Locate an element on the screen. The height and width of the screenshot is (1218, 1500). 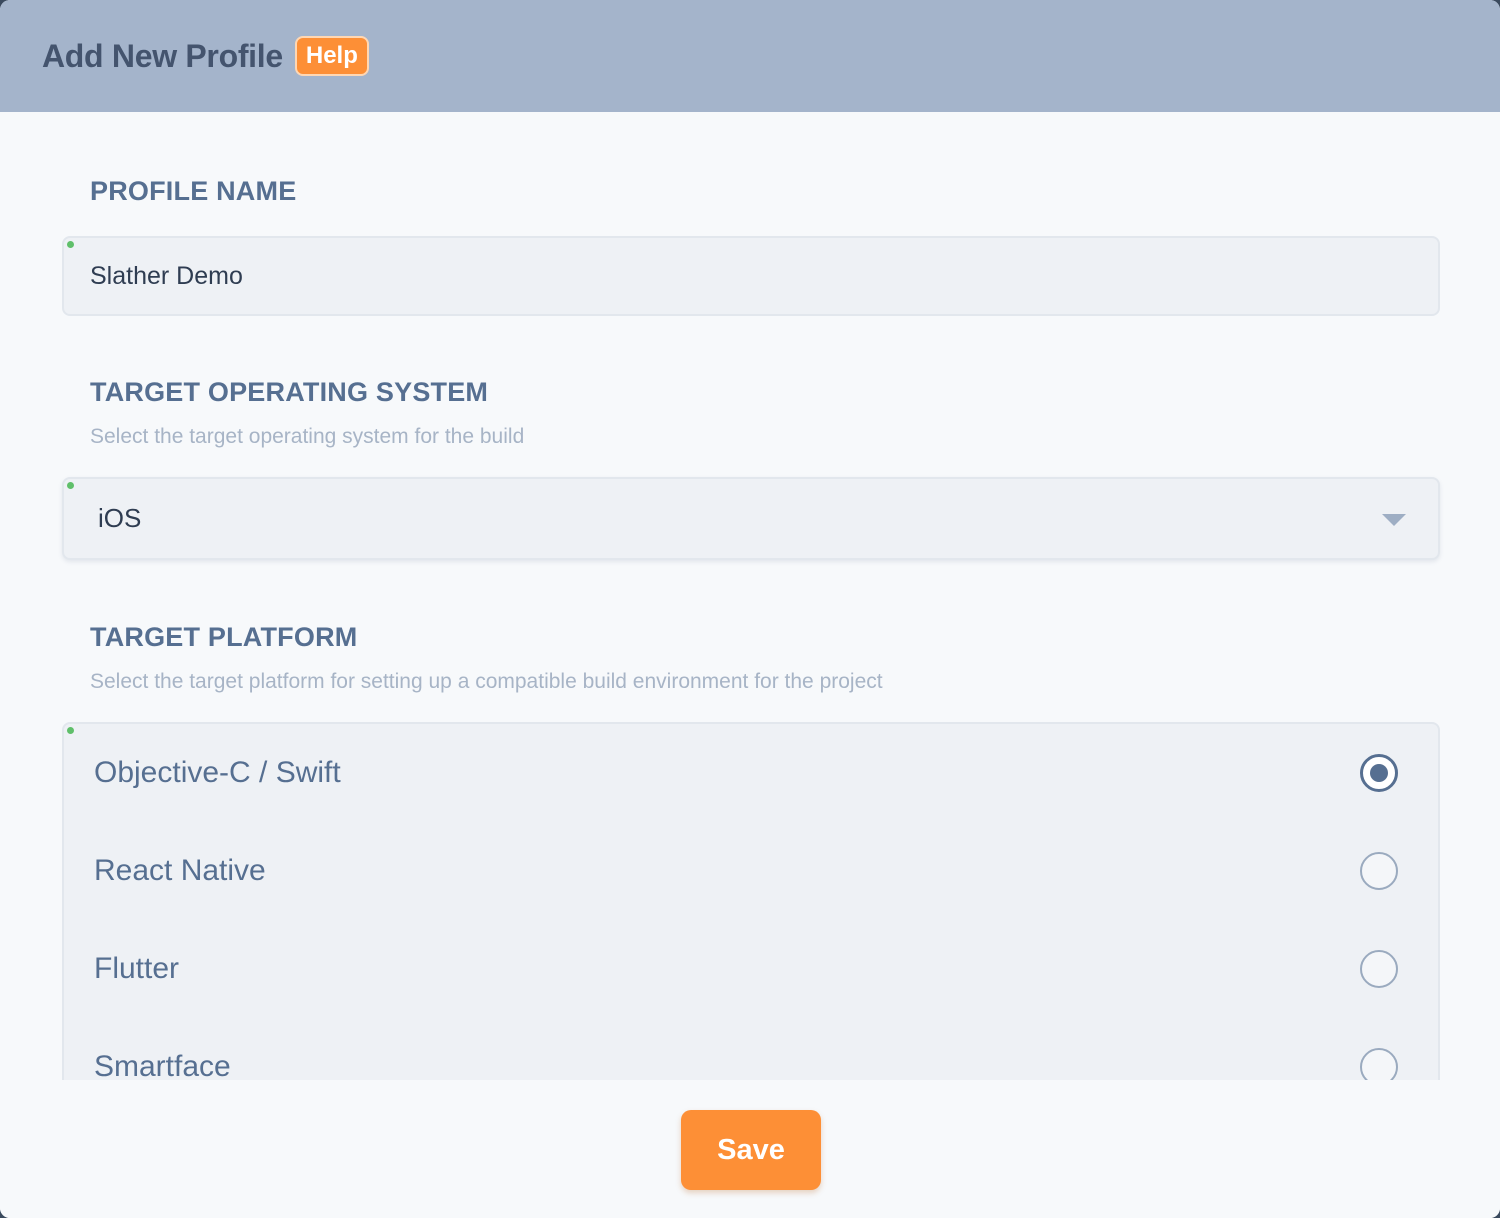
target-platform-label: TARGET PLATFORM is located at coordinates (224, 637).